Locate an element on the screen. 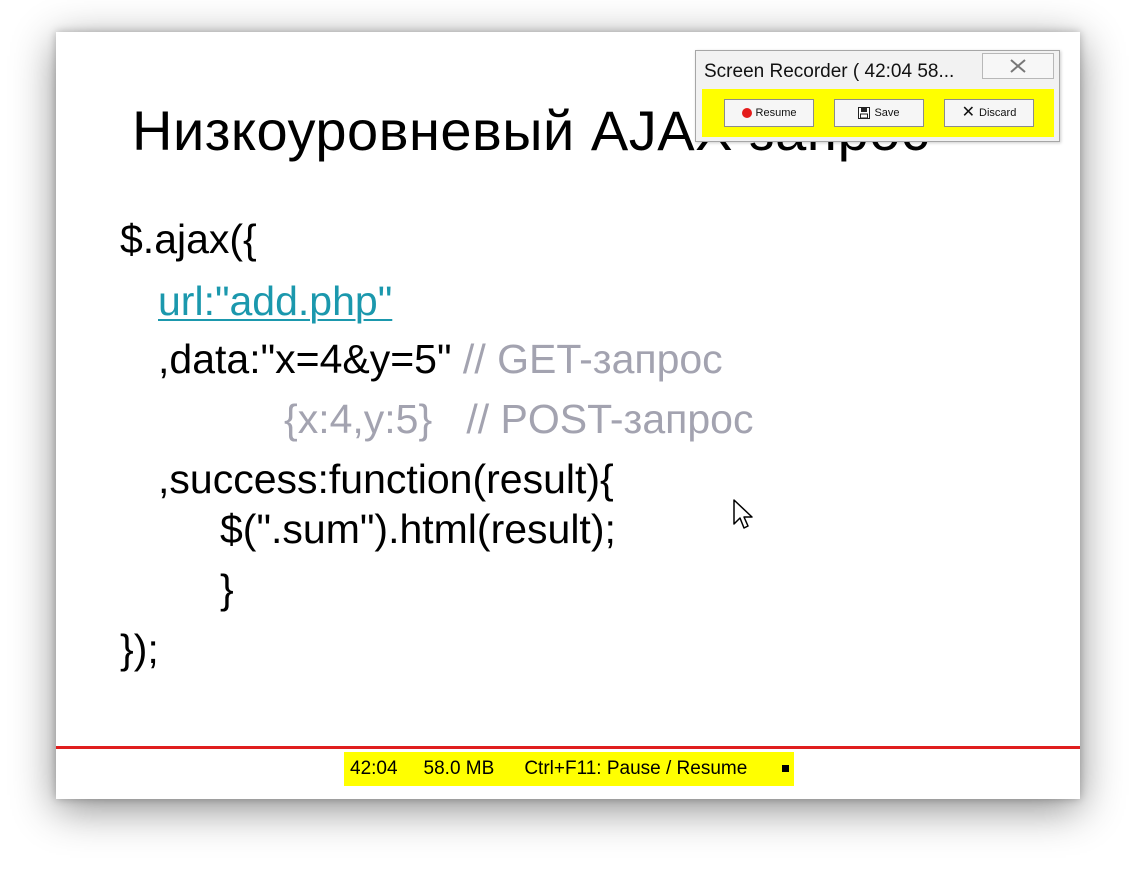  code-line-url: url:"add.php" is located at coordinates (275, 301).